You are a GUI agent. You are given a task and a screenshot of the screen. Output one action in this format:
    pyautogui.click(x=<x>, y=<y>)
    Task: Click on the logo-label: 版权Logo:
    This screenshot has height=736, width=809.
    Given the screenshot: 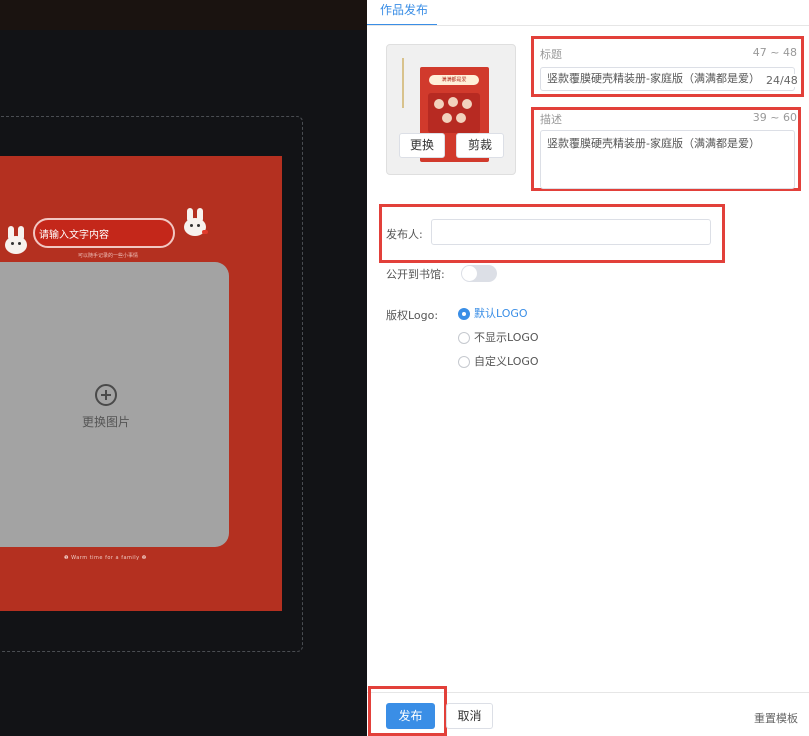 What is the action you would take?
    pyautogui.click(x=412, y=315)
    